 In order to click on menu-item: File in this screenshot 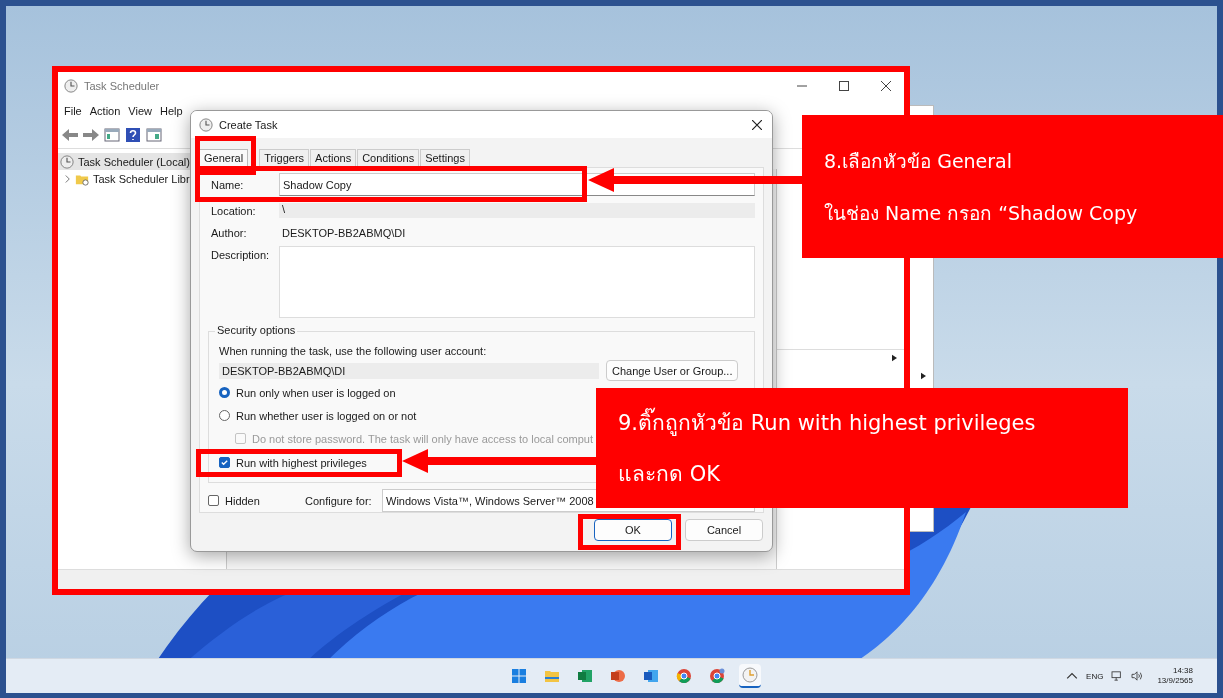, I will do `click(73, 111)`.